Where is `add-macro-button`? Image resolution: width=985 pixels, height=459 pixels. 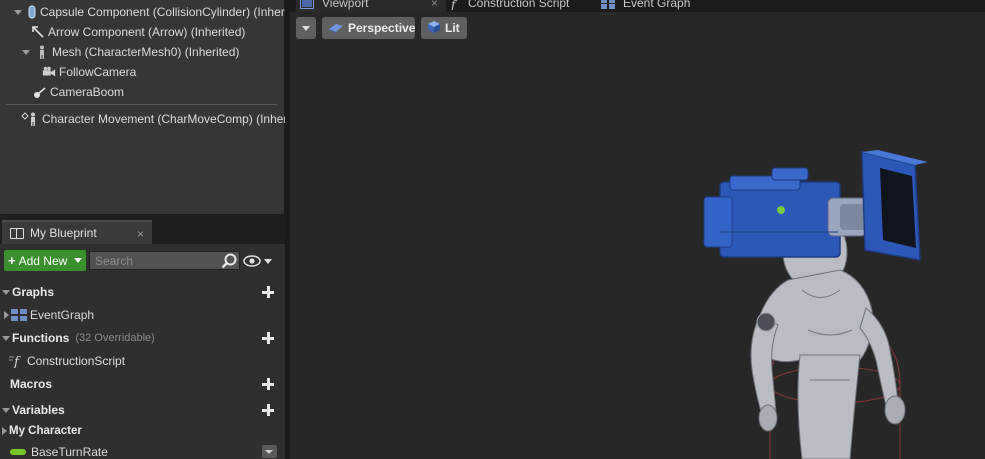
add-macro-button is located at coordinates (268, 384).